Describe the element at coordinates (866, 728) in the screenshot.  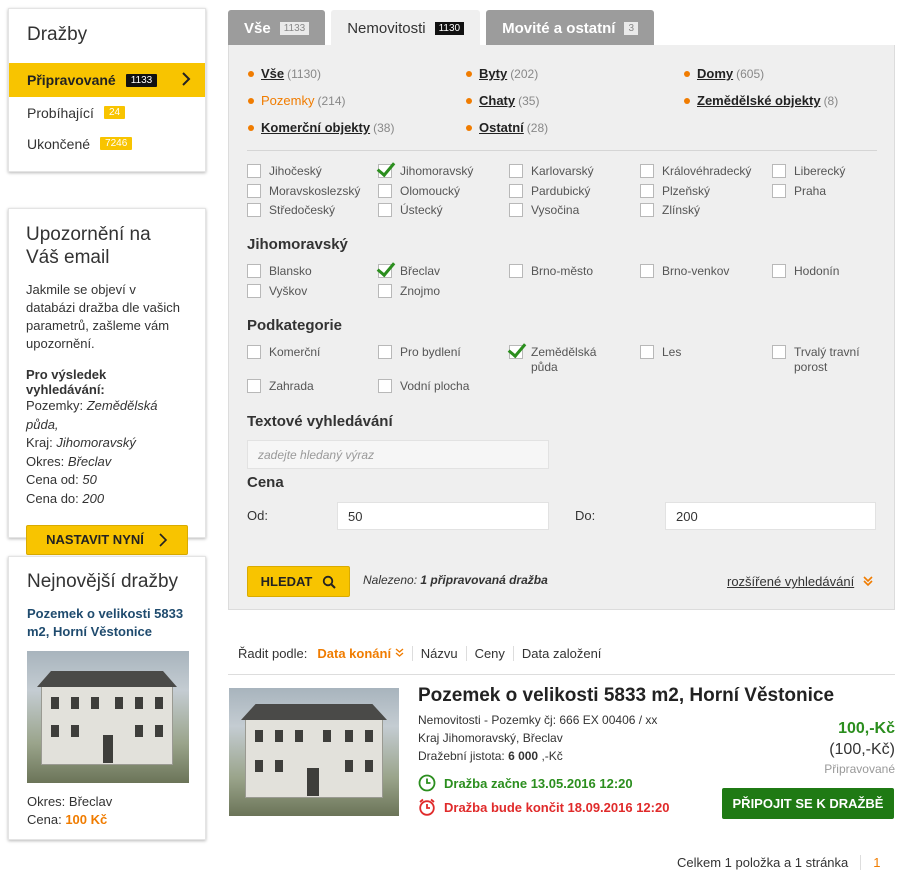
I see `result-price: 100,-Kč` at that location.